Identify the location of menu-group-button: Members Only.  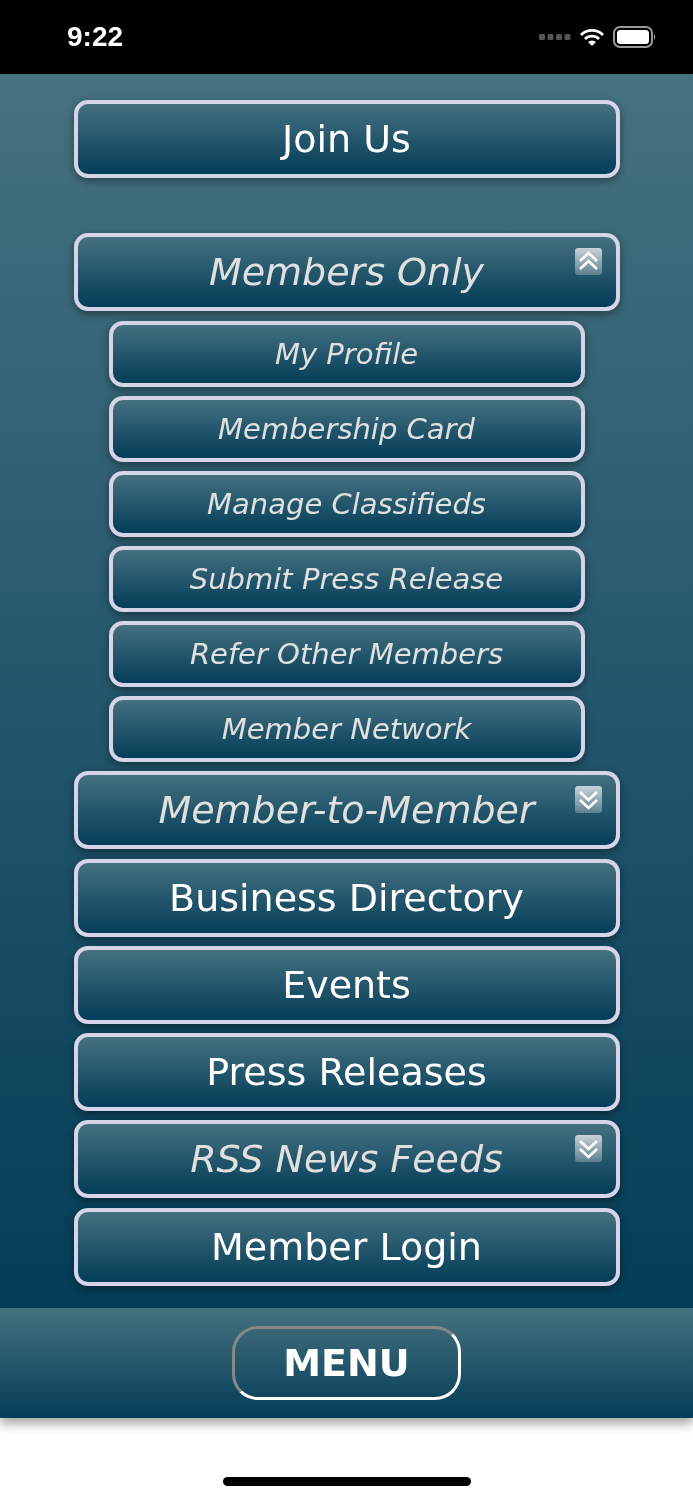
(346, 272).